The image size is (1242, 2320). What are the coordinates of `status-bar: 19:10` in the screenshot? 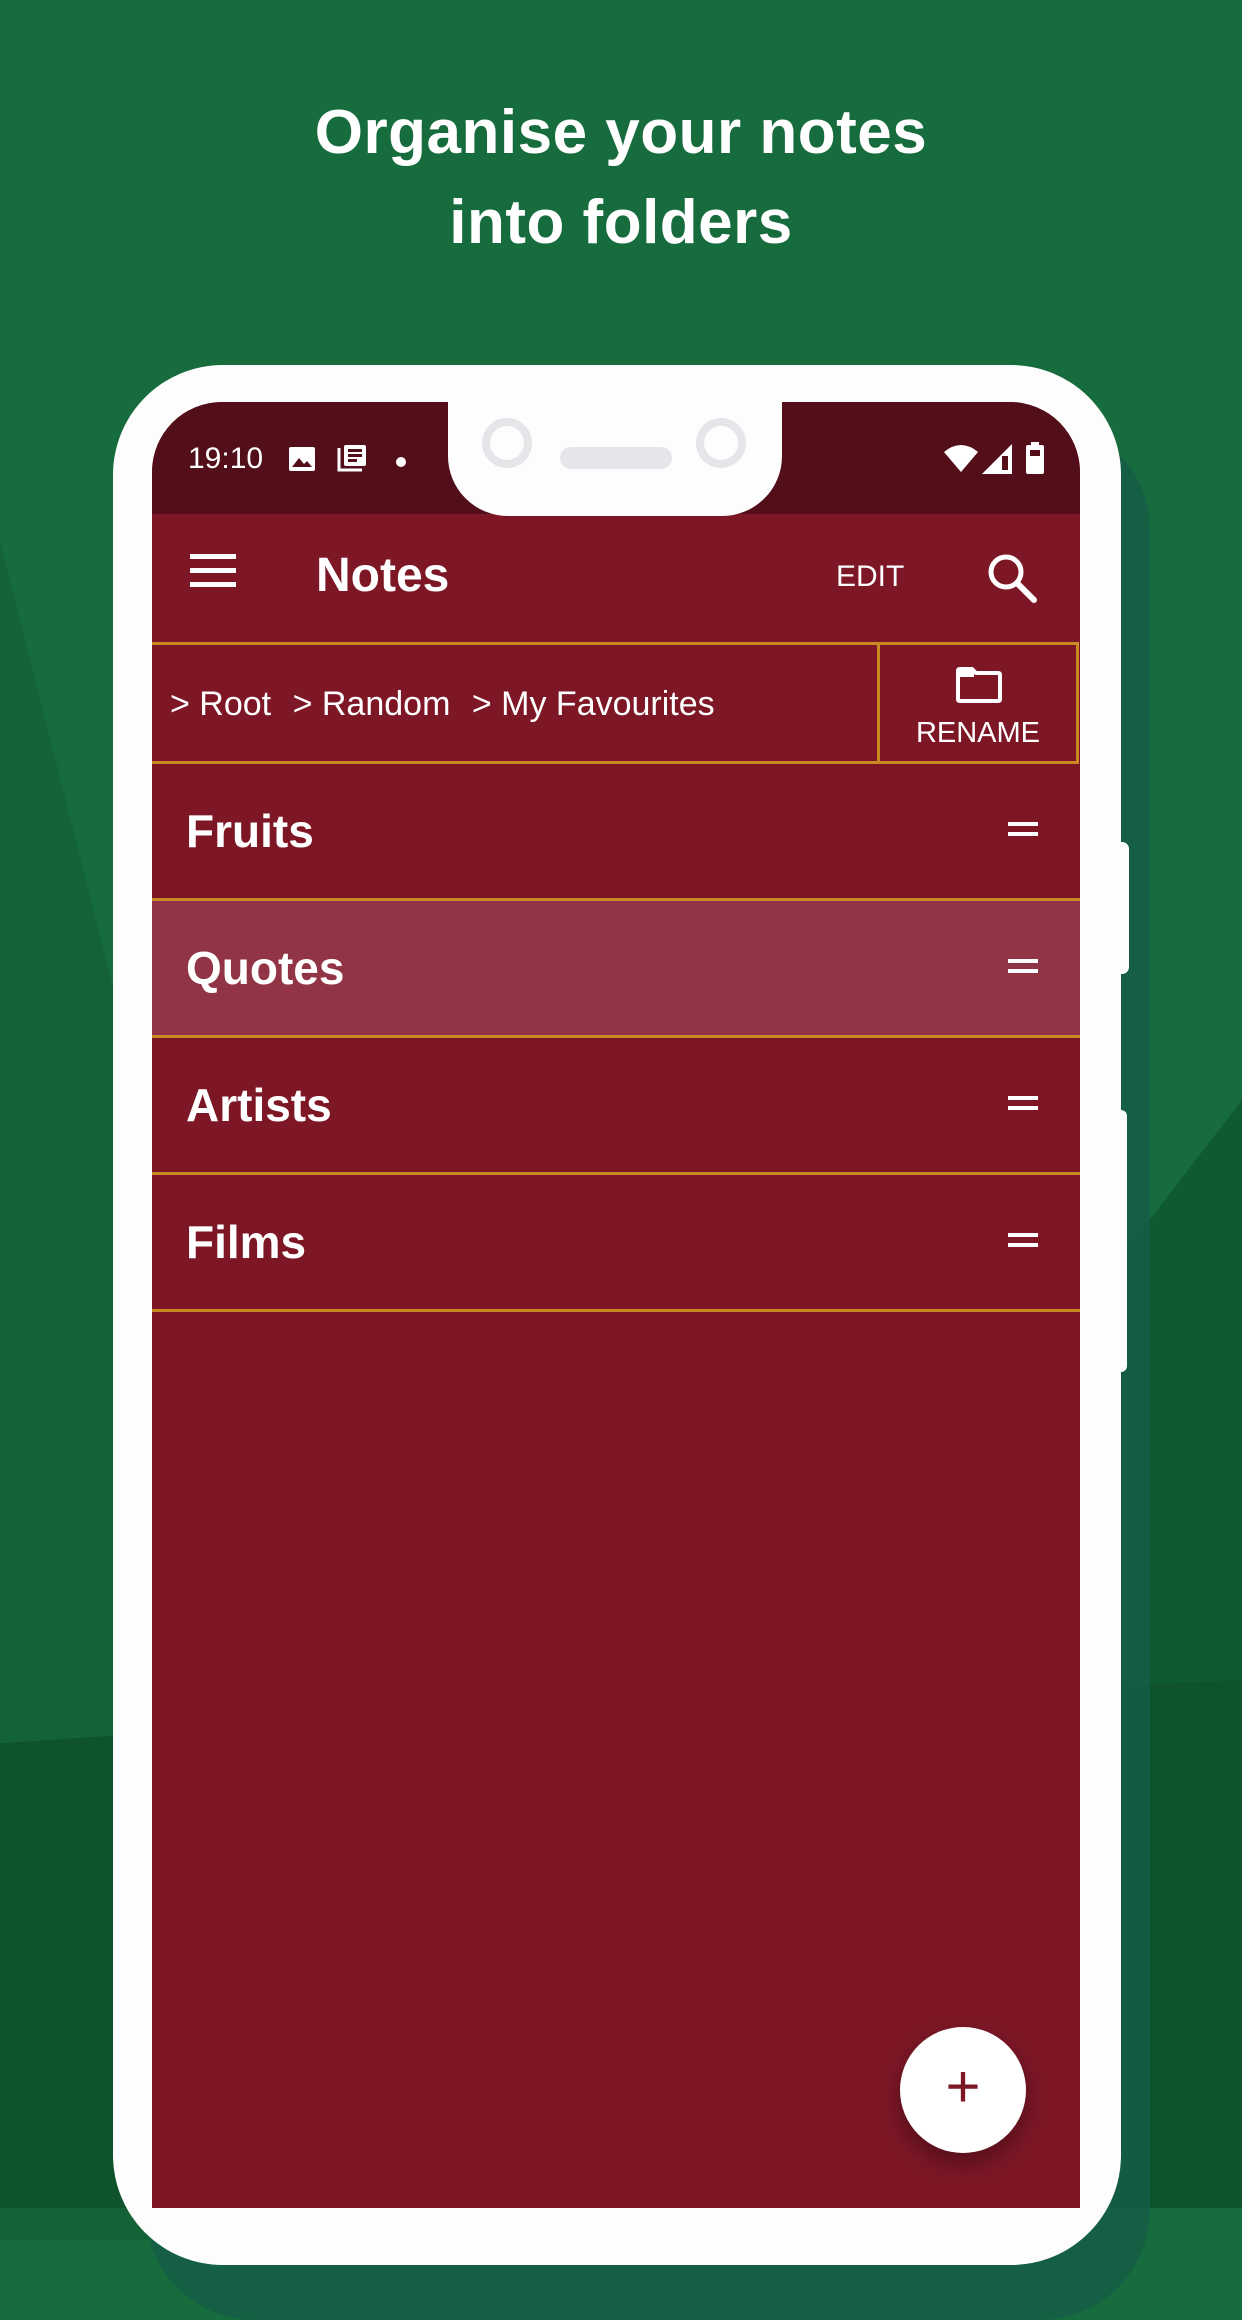 It's located at (616, 459).